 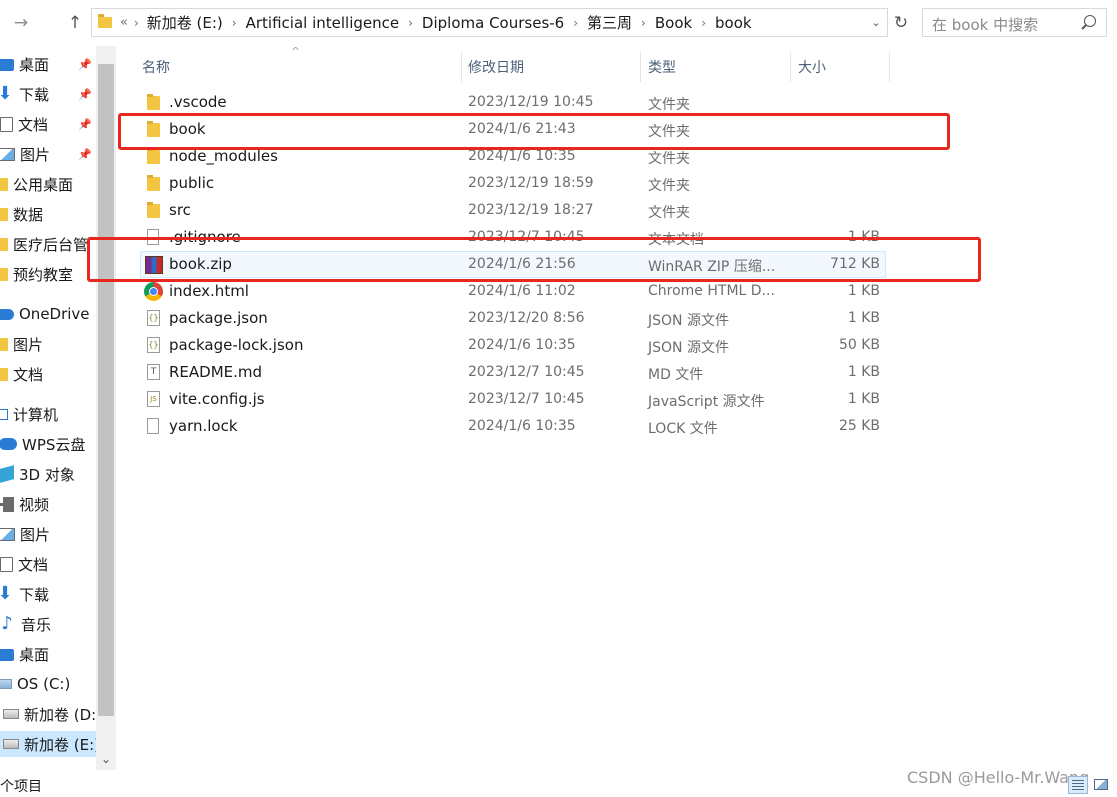 I want to click on sidebar-item-desktop: 桌面 📌, so click(x=48, y=64).